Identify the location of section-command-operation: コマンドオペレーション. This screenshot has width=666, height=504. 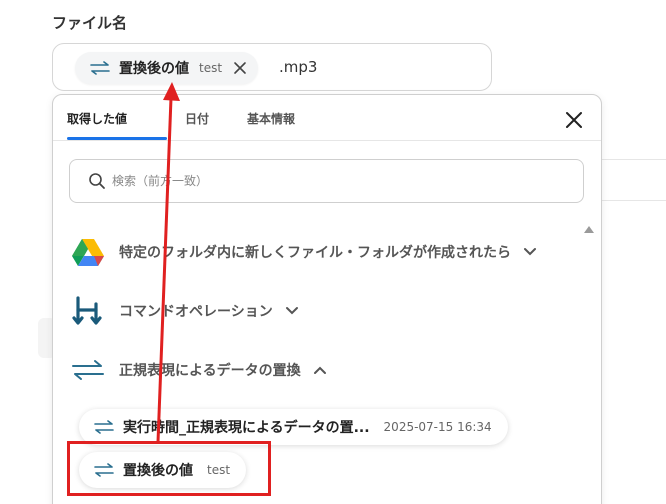
(185, 311).